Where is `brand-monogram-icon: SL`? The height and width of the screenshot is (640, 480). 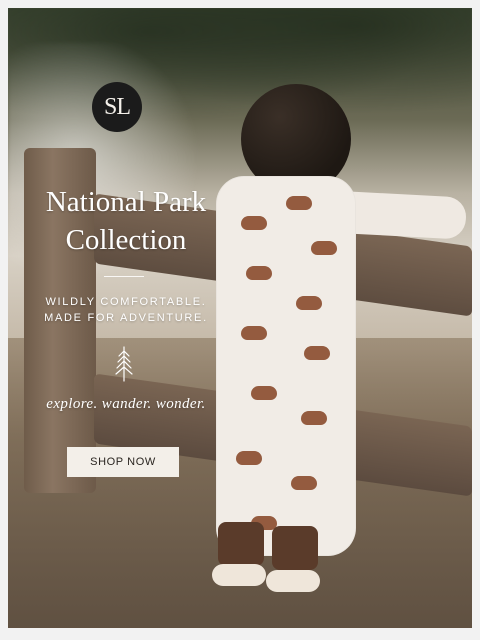 brand-monogram-icon: SL is located at coordinates (117, 107).